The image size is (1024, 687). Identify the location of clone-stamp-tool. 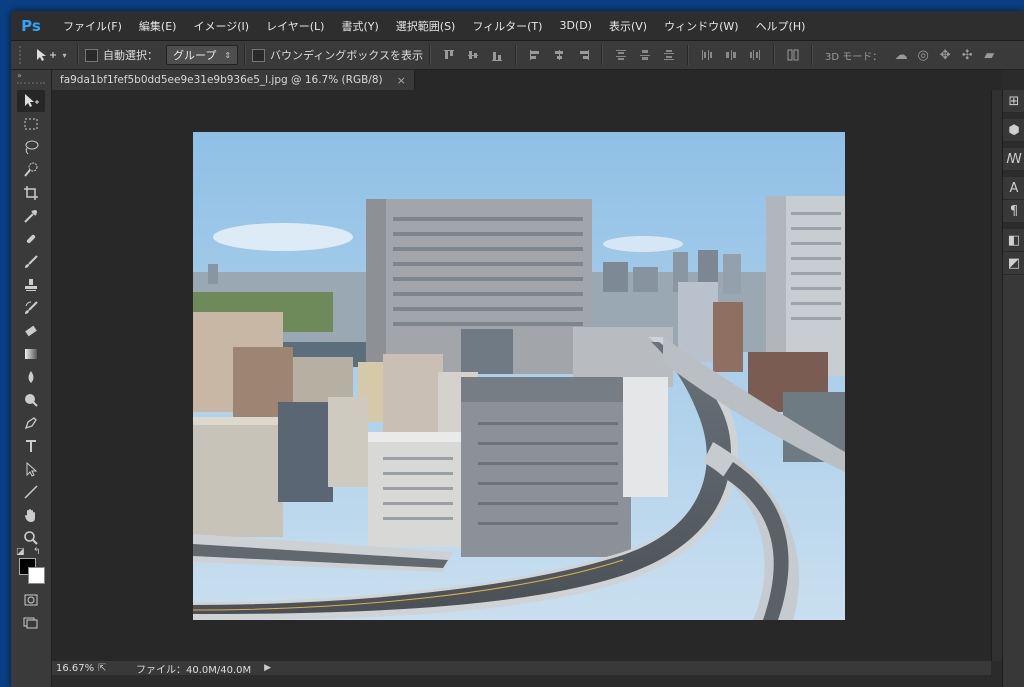
(31, 285).